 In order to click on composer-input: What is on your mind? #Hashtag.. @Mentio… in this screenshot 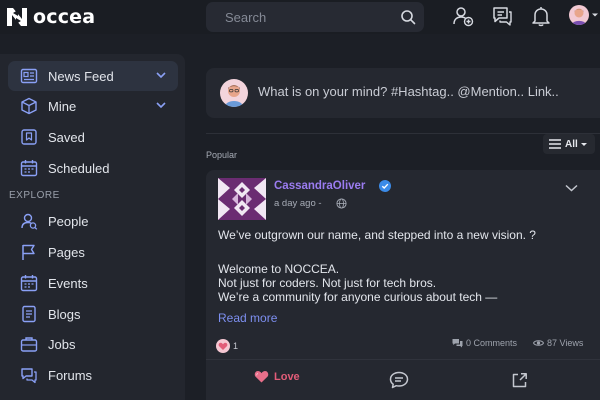, I will do `click(408, 91)`.